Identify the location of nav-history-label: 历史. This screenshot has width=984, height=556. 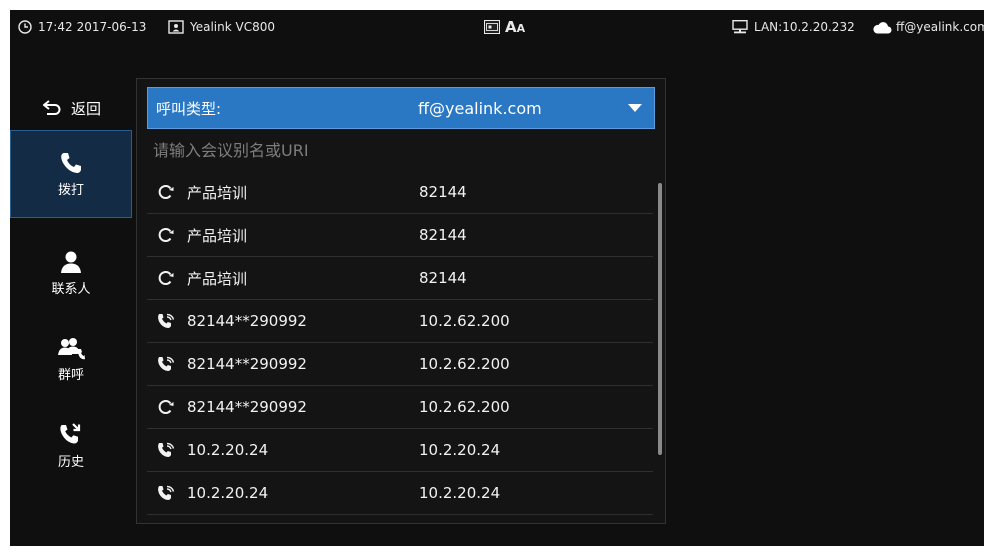
(70, 462).